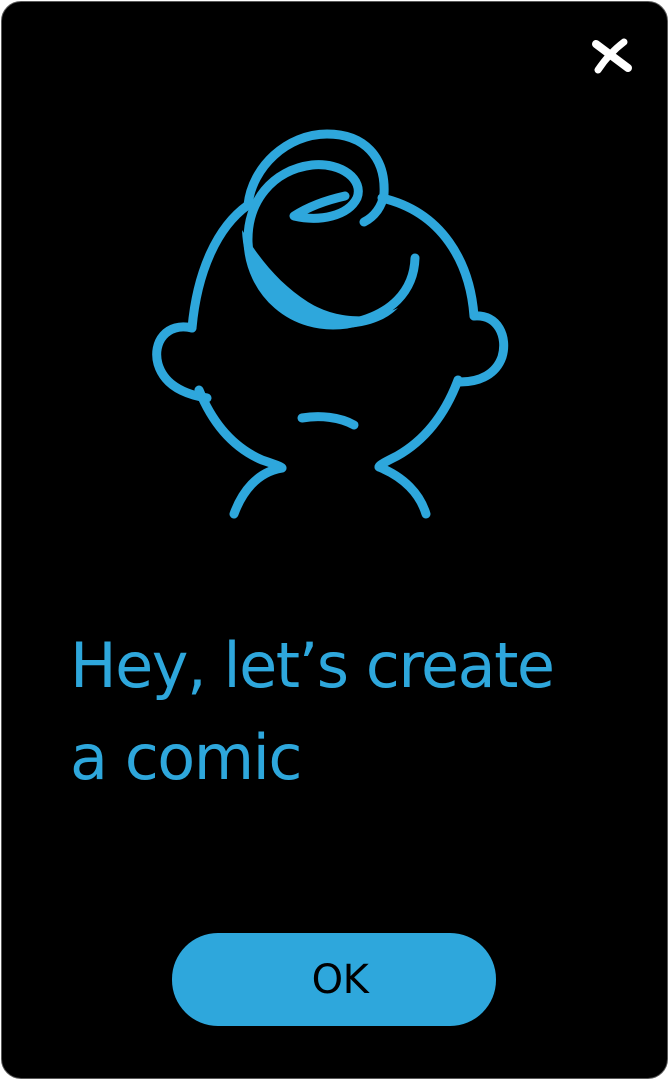  Describe the element at coordinates (340, 979) in the screenshot. I see `ok-button-label: OK` at that location.